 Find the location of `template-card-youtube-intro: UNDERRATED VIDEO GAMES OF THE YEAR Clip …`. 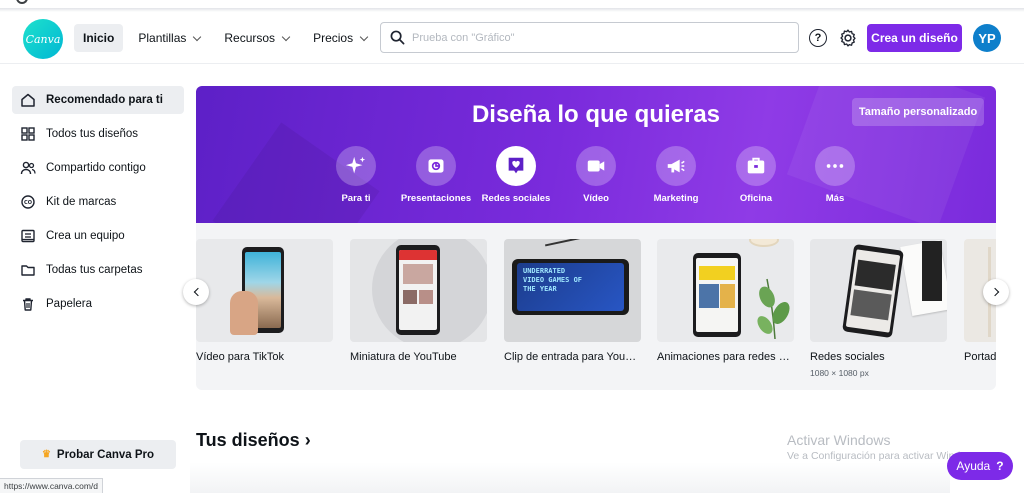

template-card-youtube-intro: UNDERRATED VIDEO GAMES OF THE YEAR Clip … is located at coordinates (572, 301).